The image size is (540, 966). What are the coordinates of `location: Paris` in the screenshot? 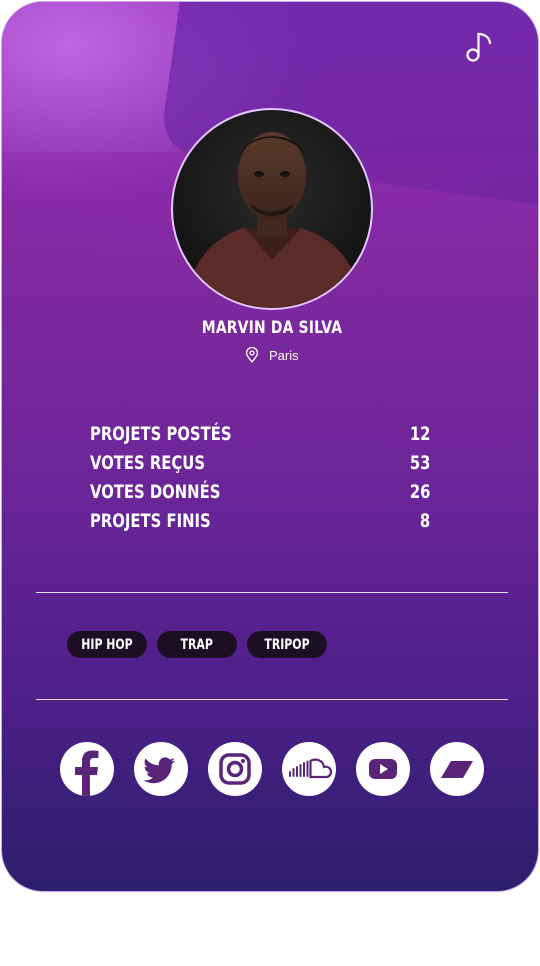 It's located at (272, 355).